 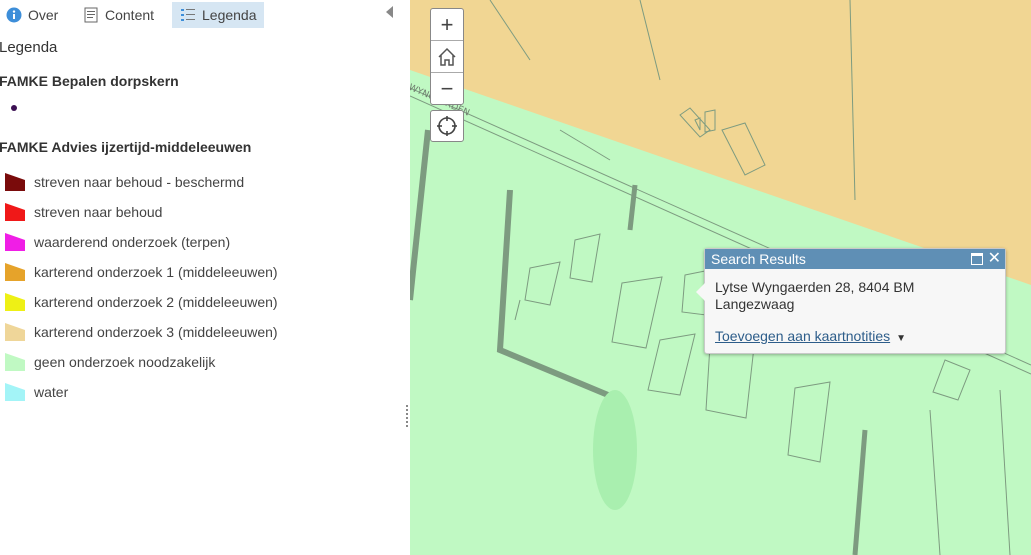 I want to click on legend-item-label: karterend onderzoek 1 (middeleeuwen), so click(x=156, y=272).